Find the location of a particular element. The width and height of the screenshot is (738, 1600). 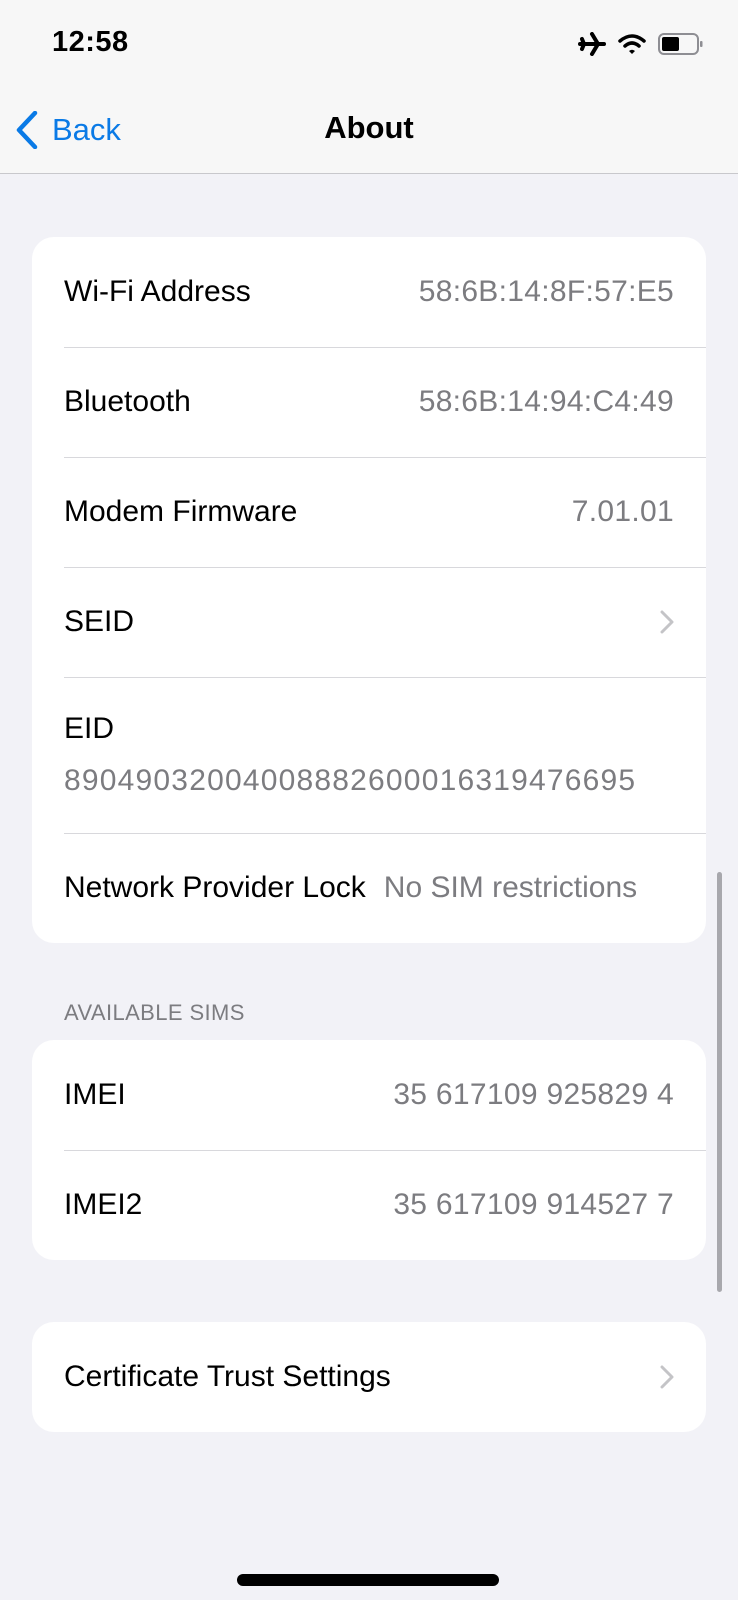

row-eid: EID 89049032004008882600016319476695 is located at coordinates (369, 755).